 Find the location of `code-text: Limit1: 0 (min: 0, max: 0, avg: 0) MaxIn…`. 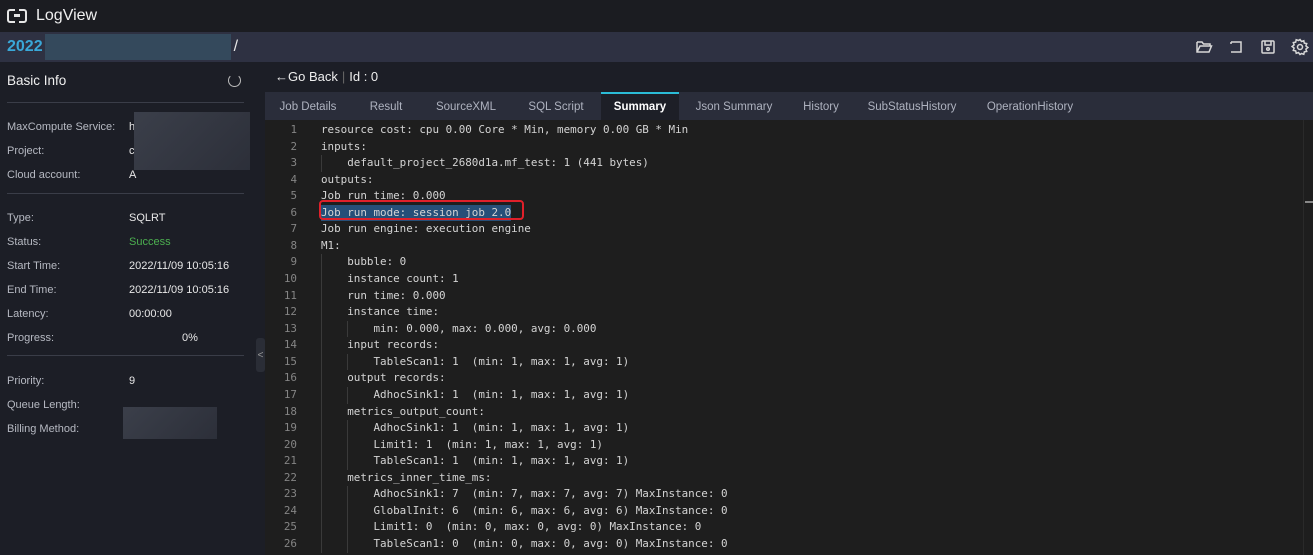

code-text: Limit1: 0 (min: 0, max: 0, avg: 0) MaxIn… is located at coordinates (511, 527).